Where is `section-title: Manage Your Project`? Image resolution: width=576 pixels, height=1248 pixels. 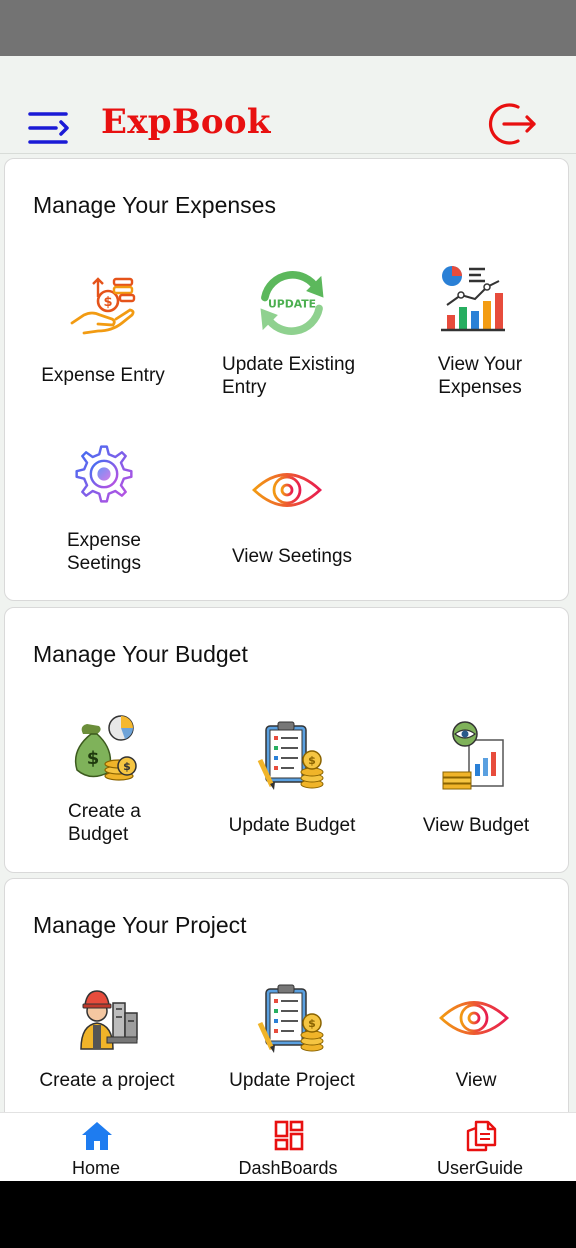 section-title: Manage Your Project is located at coordinates (140, 925).